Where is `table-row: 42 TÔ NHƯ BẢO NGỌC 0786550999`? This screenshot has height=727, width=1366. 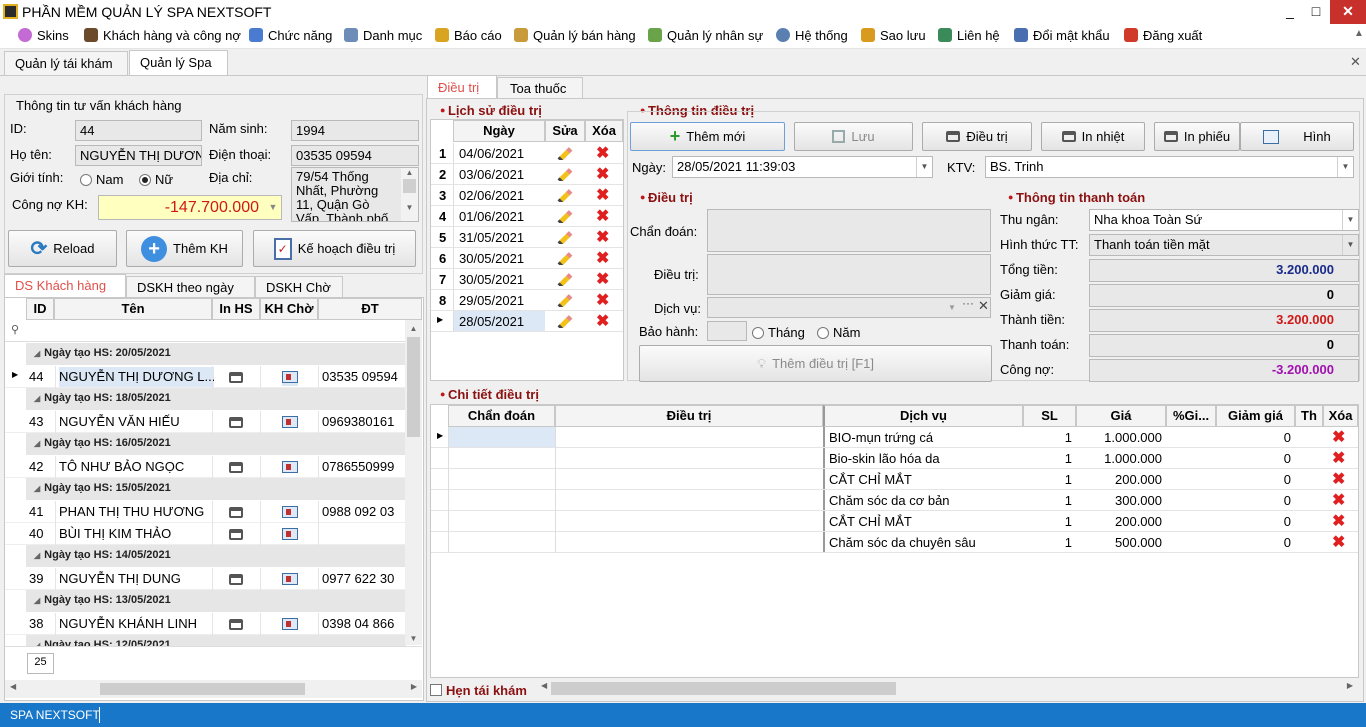
table-row: 42 TÔ NHƯ BẢO NGỌC 0786550999 is located at coordinates (205, 467).